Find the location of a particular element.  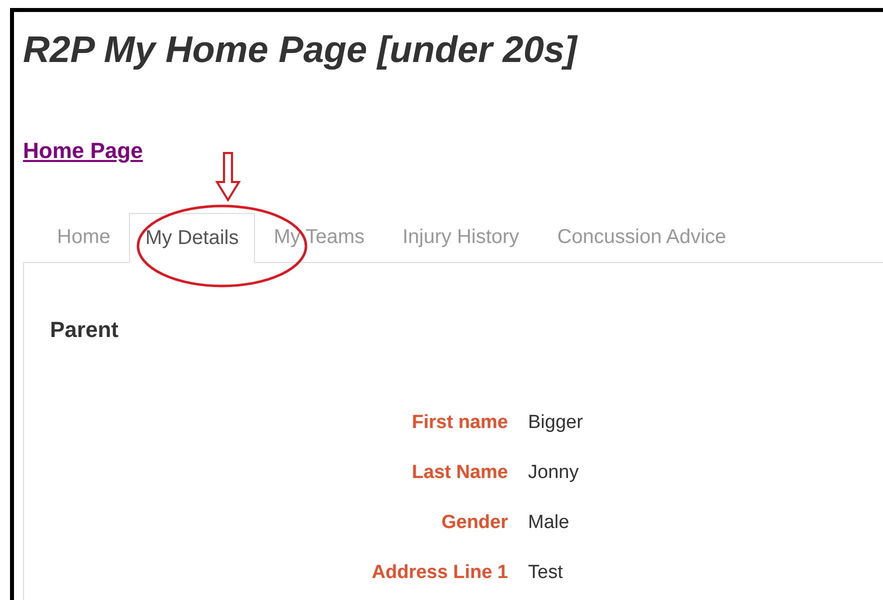

field-value: Jonny is located at coordinates (553, 472).